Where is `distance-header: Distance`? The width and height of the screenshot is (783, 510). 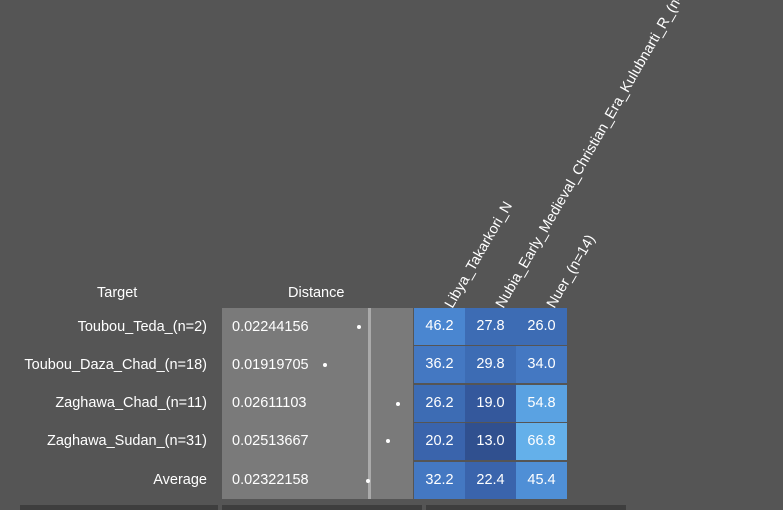 distance-header: Distance is located at coordinates (316, 293).